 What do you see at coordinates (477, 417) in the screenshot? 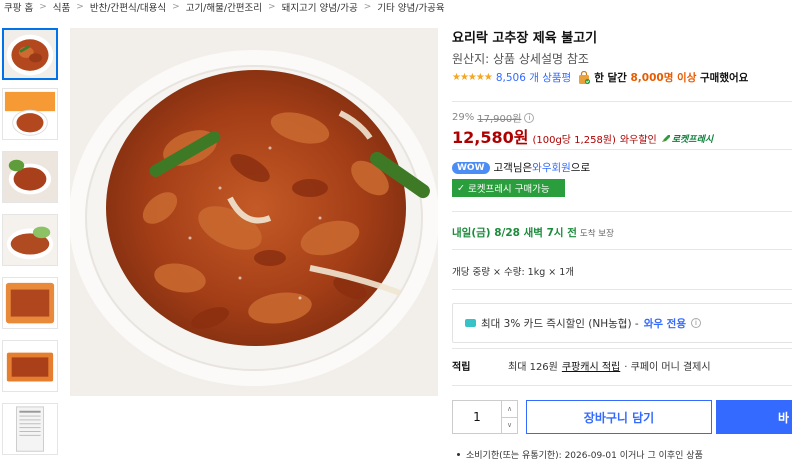
I see `quantity-input: 1` at bounding box center [477, 417].